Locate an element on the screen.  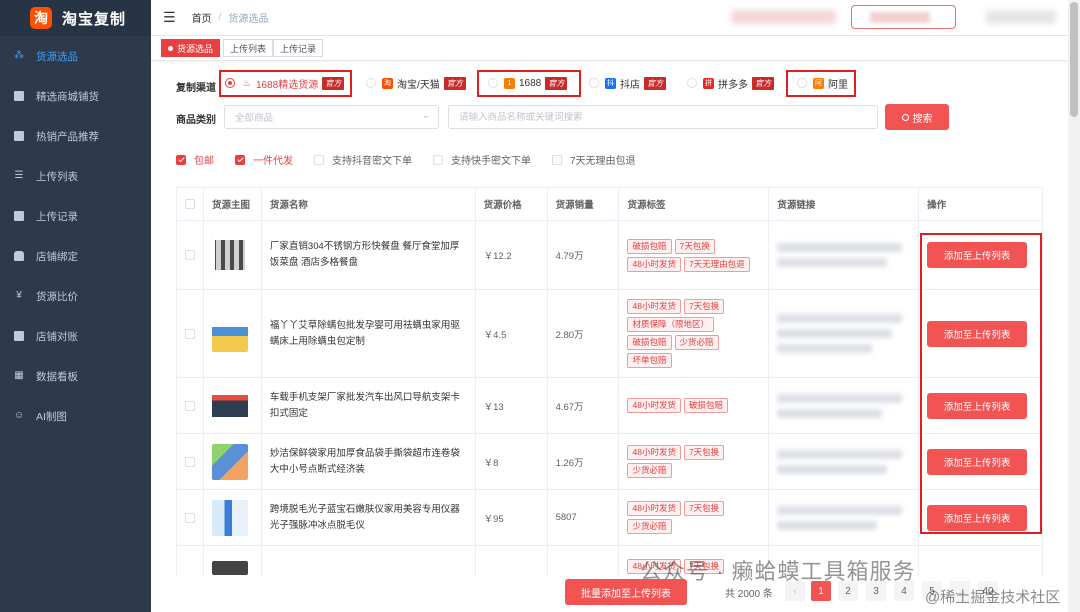
official-badge: 官方 is located at coordinates (556, 83).